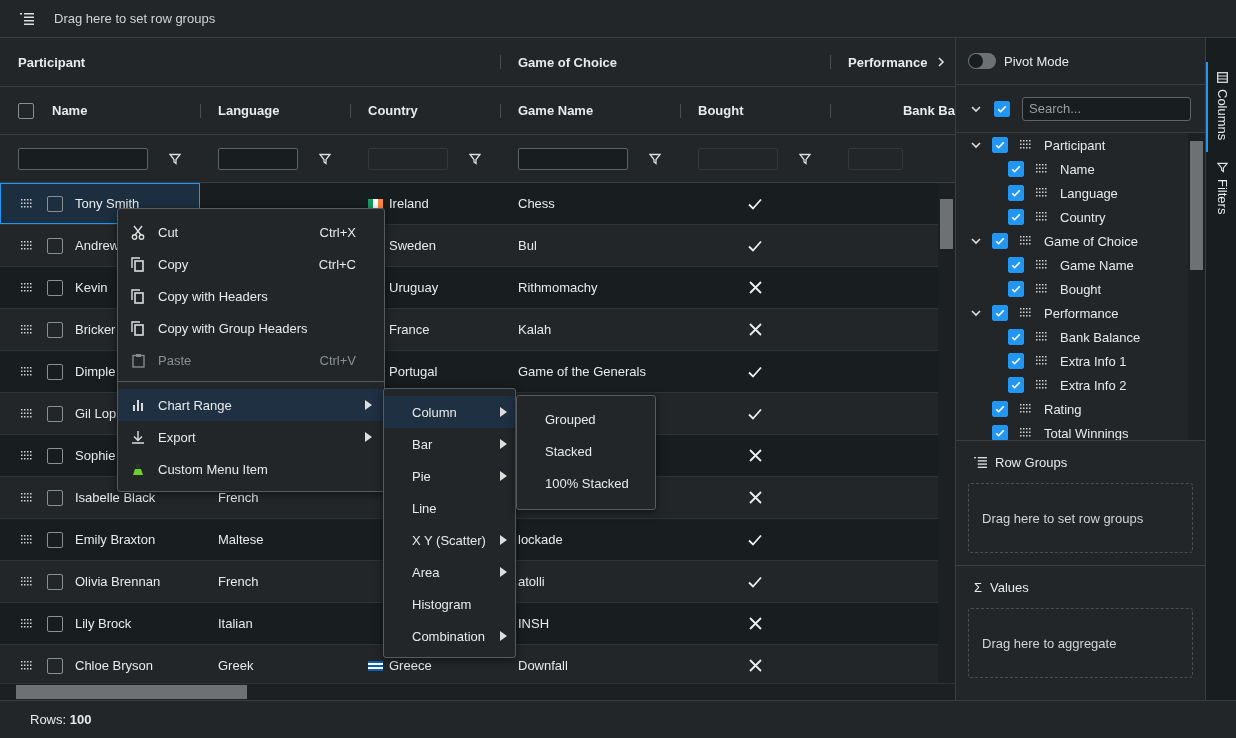 The height and width of the screenshot is (738, 1236). I want to click on horizontal-scrollbar, so click(477, 691).